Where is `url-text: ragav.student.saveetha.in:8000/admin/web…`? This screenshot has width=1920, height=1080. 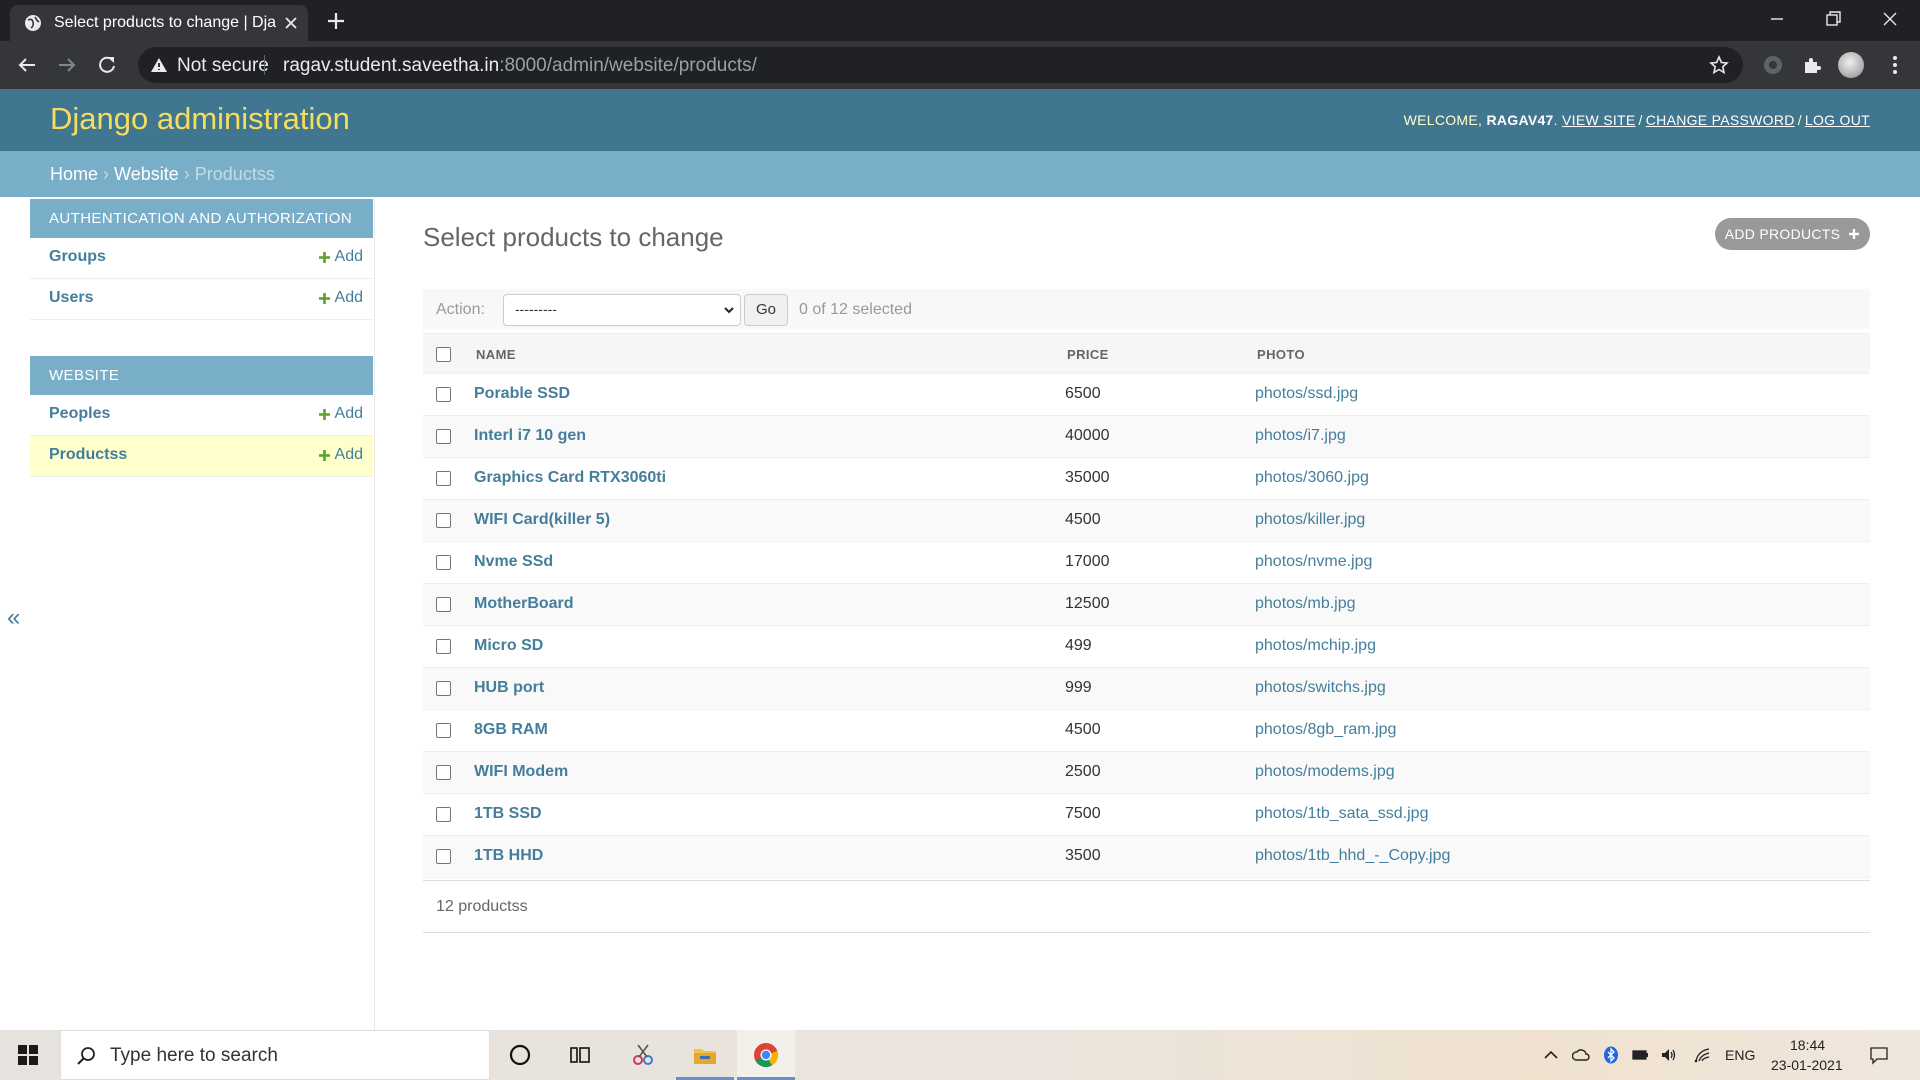
url-text: ragav.student.saveetha.in:8000/admin/web… is located at coordinates (520, 66).